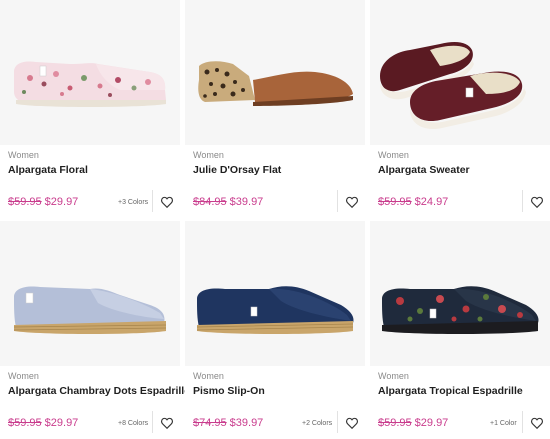 Image resolution: width=550 pixels, height=439 pixels. What do you see at coordinates (229, 391) in the screenshot?
I see `product-title: Pismo Slip-On` at bounding box center [229, 391].